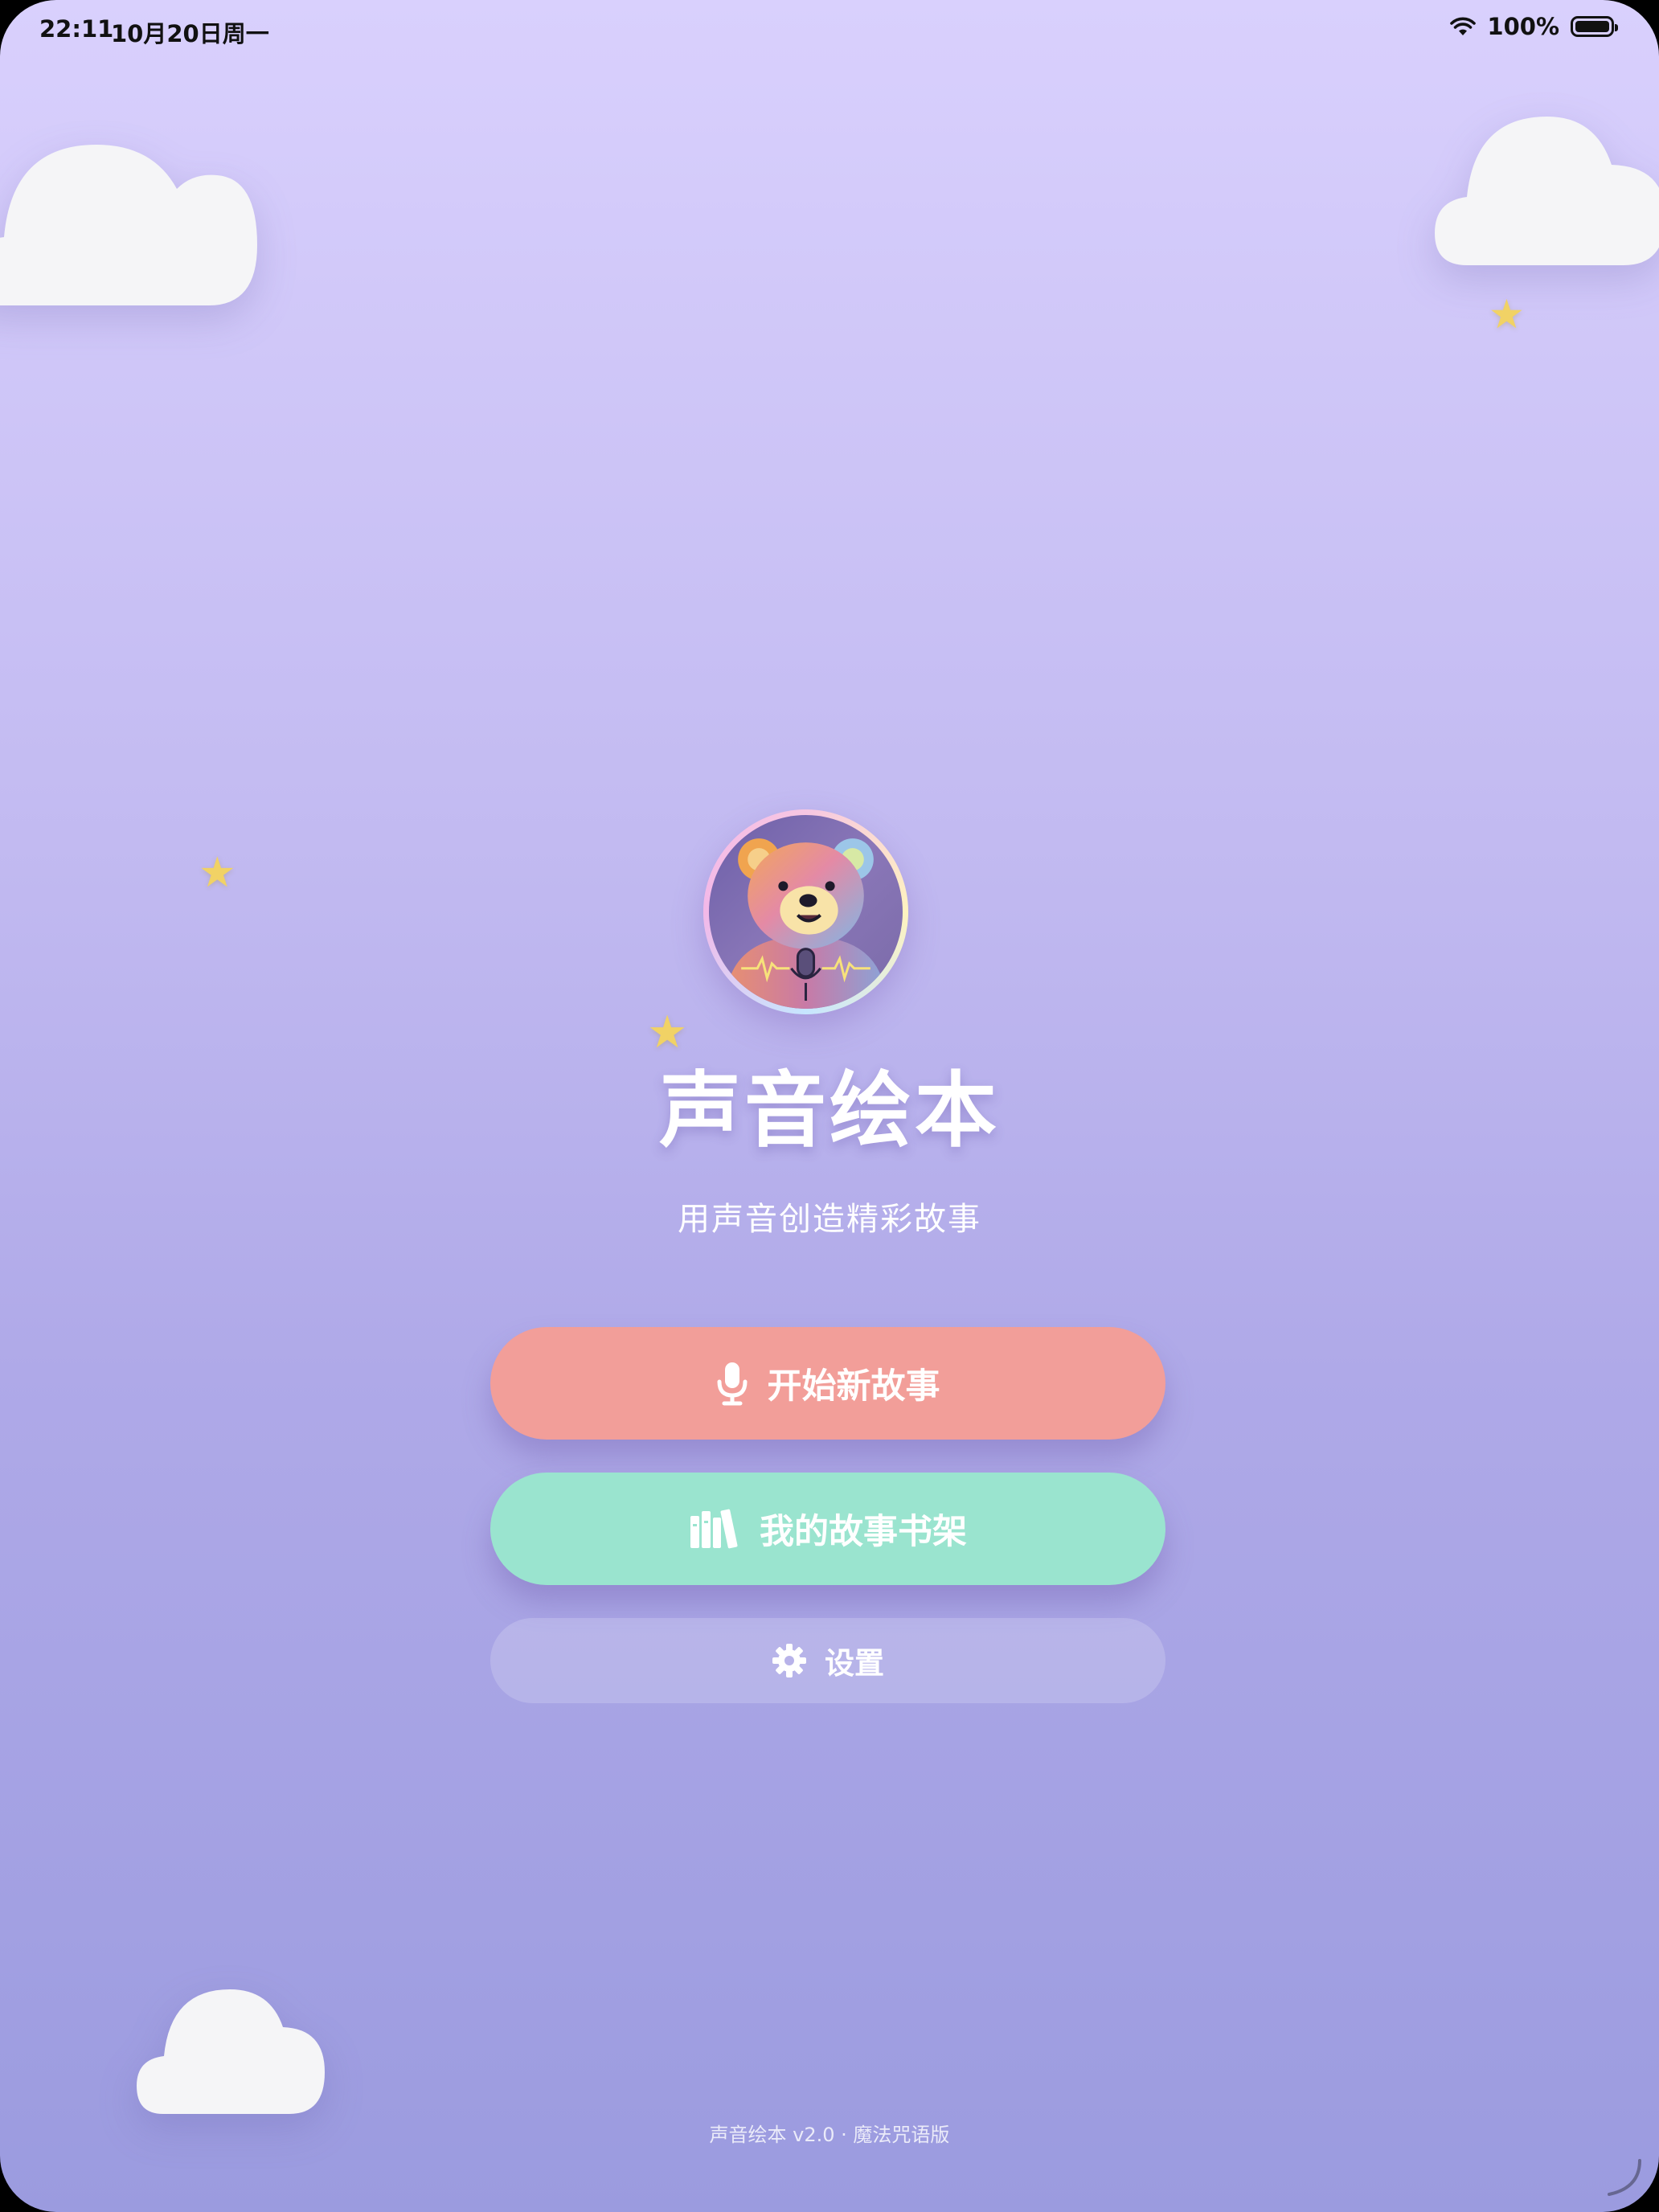 This screenshot has width=1659, height=2212. Describe the element at coordinates (732, 1384) in the screenshot. I see `microphone-icon` at that location.